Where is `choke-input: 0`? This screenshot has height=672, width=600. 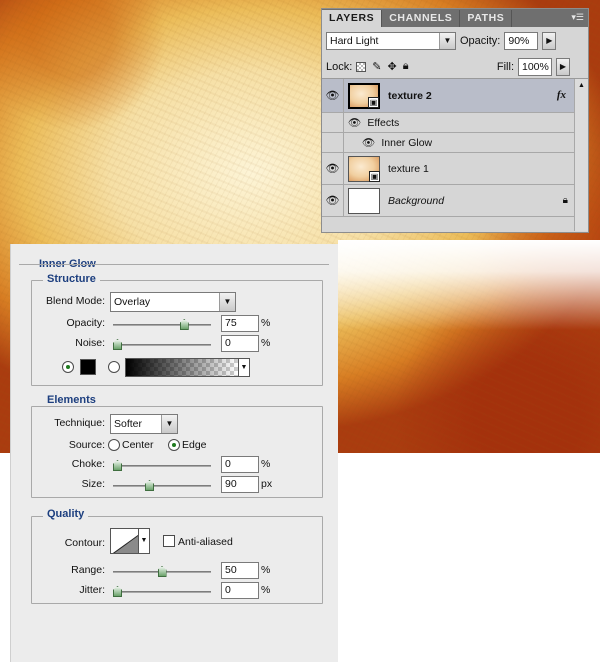 choke-input: 0 is located at coordinates (240, 464).